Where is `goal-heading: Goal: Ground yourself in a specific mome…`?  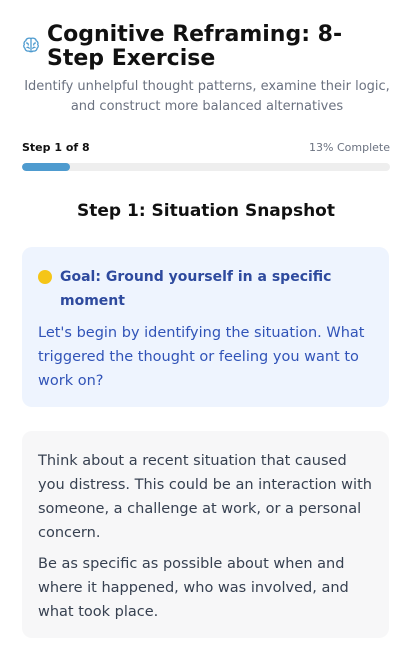 goal-heading: Goal: Ground yourself in a specific mome… is located at coordinates (196, 289).